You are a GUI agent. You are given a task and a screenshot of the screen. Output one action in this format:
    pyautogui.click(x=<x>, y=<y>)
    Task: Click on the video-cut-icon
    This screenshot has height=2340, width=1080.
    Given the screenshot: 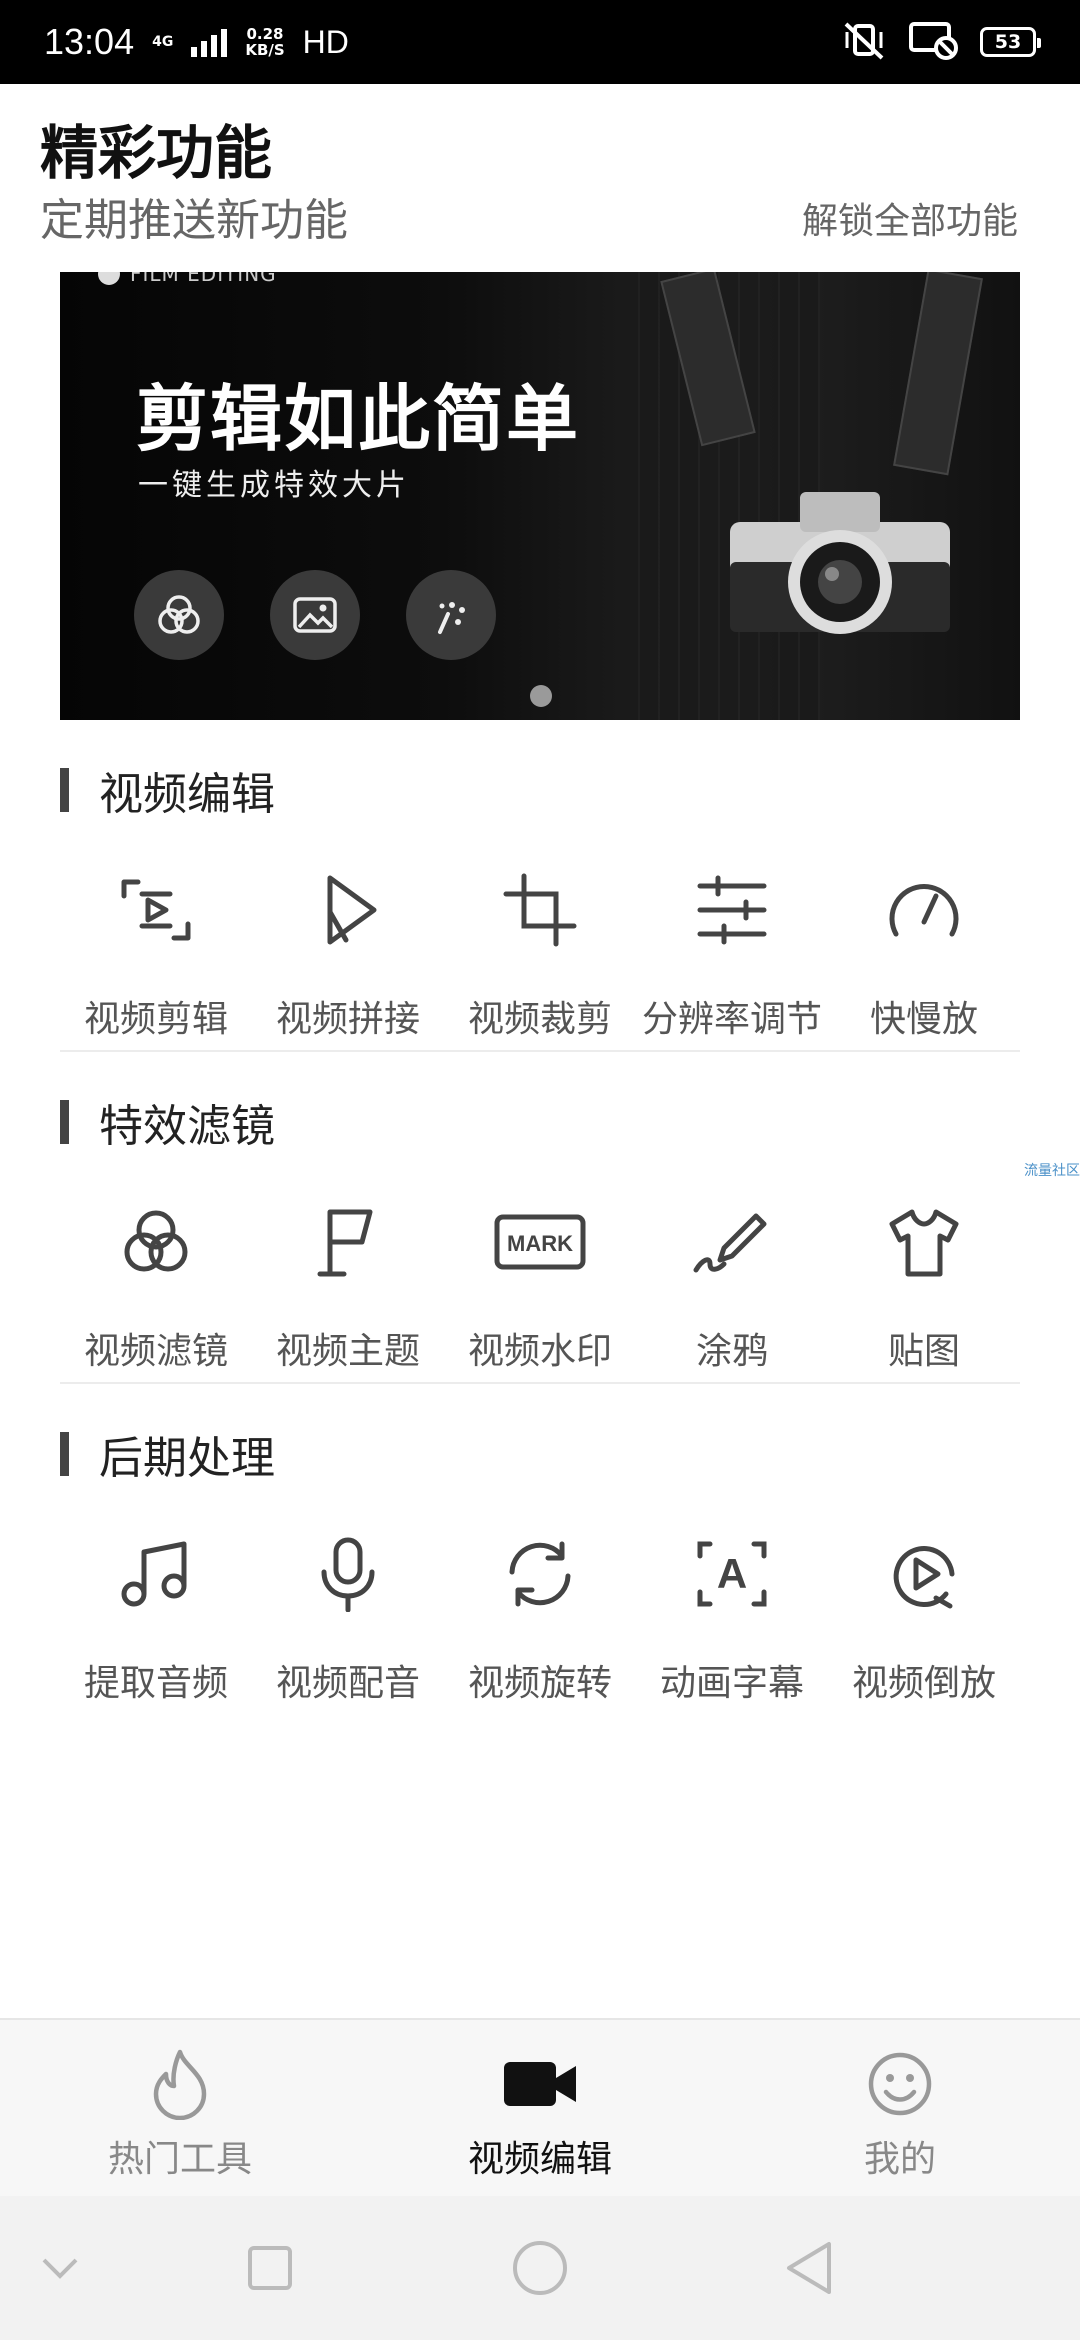 What is the action you would take?
    pyautogui.click(x=156, y=910)
    